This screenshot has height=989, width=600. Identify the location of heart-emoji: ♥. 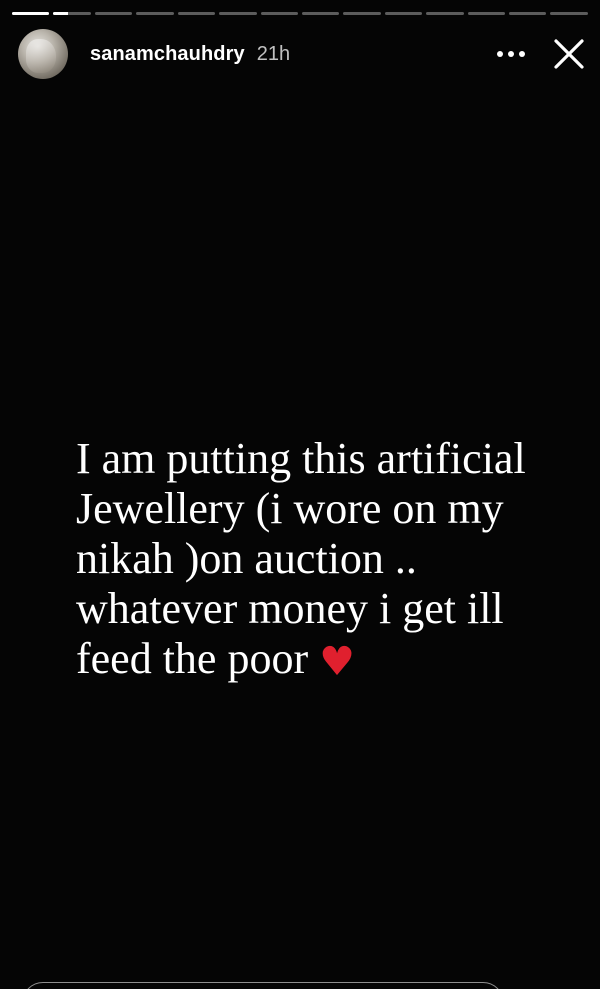
(337, 662).